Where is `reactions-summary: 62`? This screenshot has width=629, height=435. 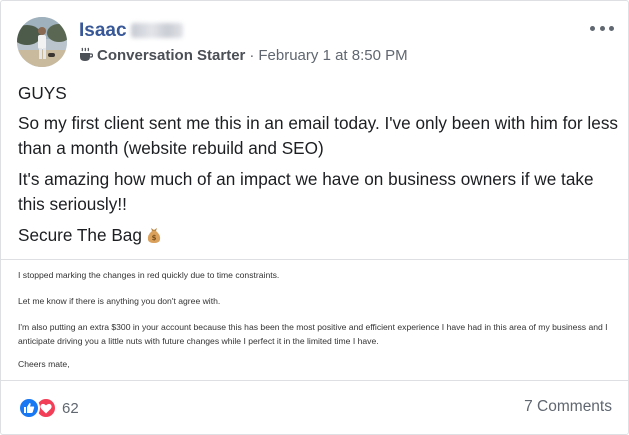
reactions-summary: 62 is located at coordinates (48, 408).